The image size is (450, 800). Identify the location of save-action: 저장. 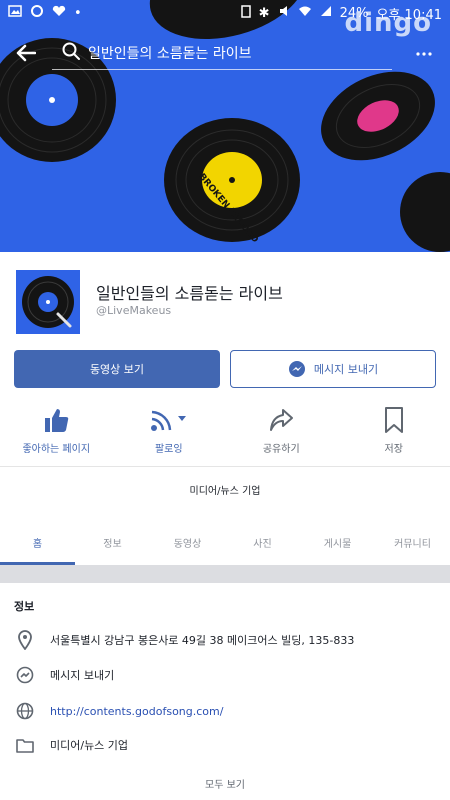
(394, 433).